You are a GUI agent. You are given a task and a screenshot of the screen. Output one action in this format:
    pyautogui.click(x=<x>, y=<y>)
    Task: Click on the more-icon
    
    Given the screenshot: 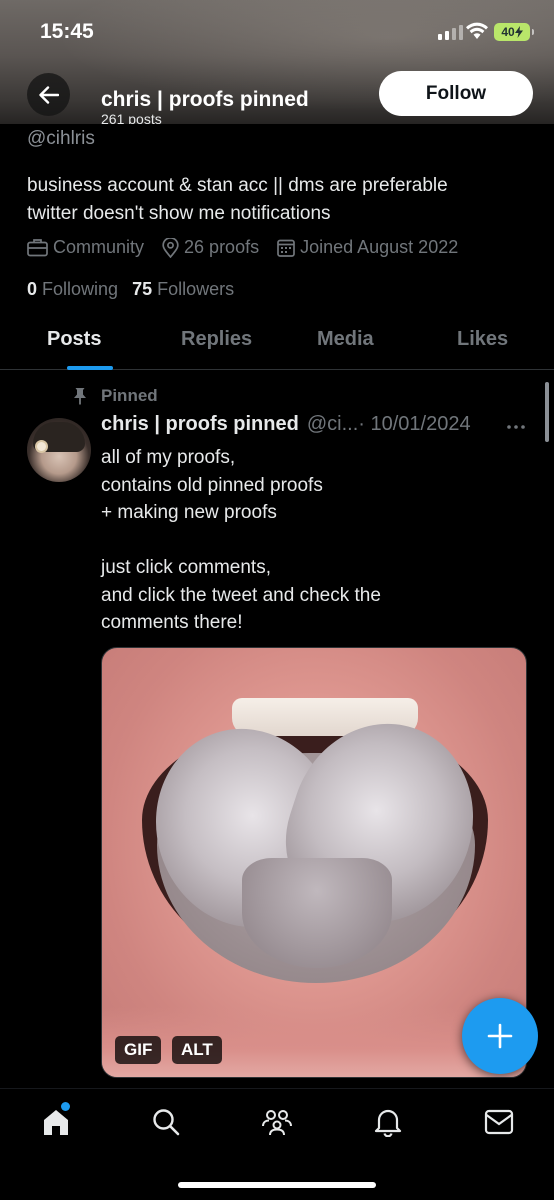 What is the action you would take?
    pyautogui.click(x=516, y=427)
    